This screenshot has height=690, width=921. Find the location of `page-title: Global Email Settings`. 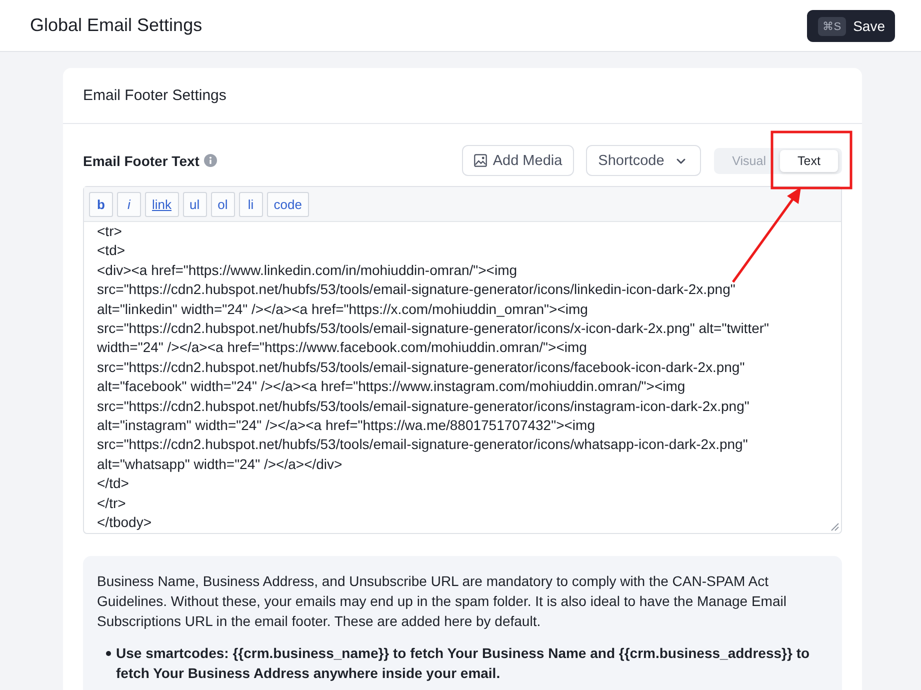

page-title: Global Email Settings is located at coordinates (116, 25).